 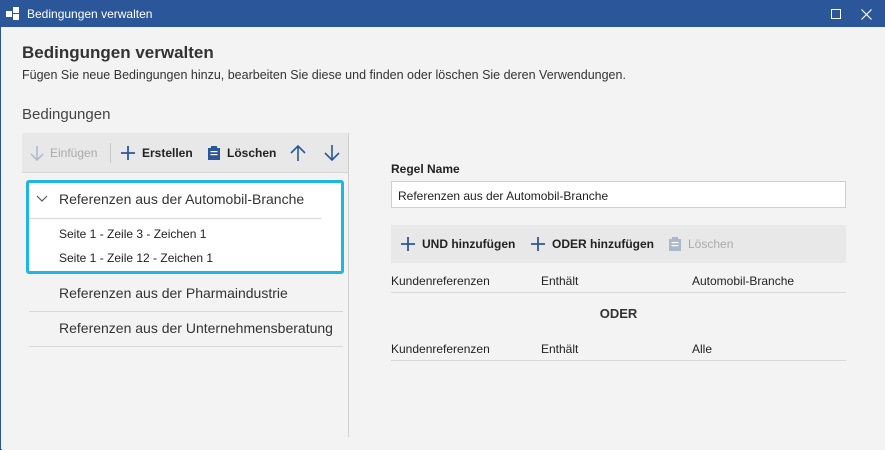 What do you see at coordinates (136, 258) in the screenshot?
I see `usage-item: Seite 1 - Zeile 12 - Zeichen 1` at bounding box center [136, 258].